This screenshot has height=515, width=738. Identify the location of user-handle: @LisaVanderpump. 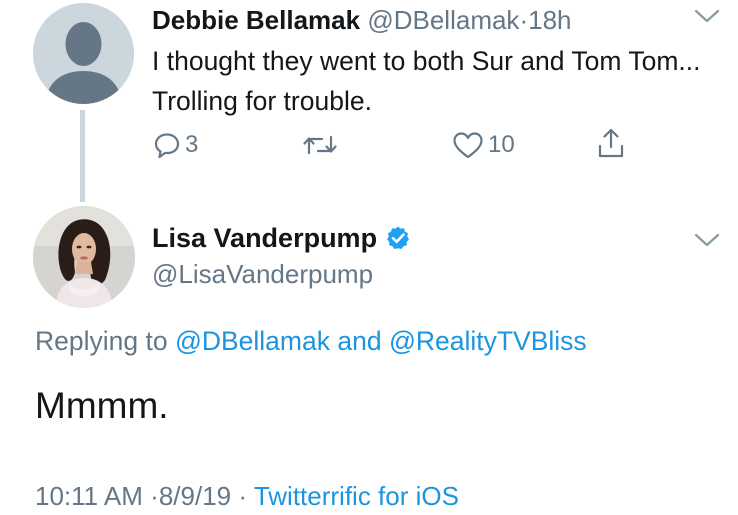
(262, 274).